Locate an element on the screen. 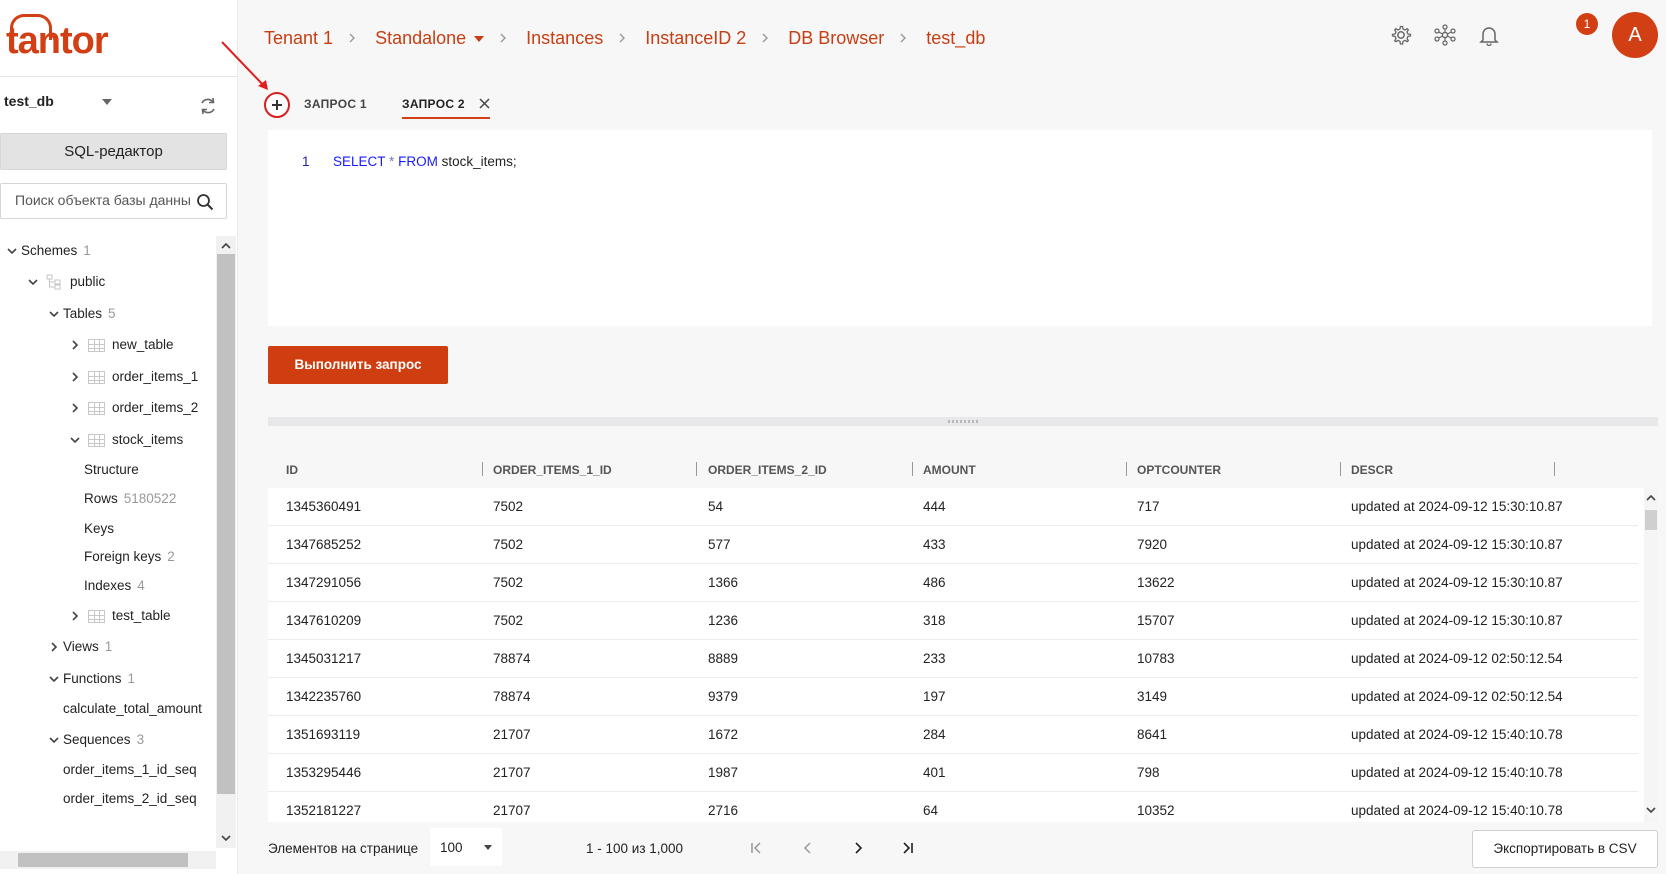  tree-item: Sequences 3 is located at coordinates (108, 740).